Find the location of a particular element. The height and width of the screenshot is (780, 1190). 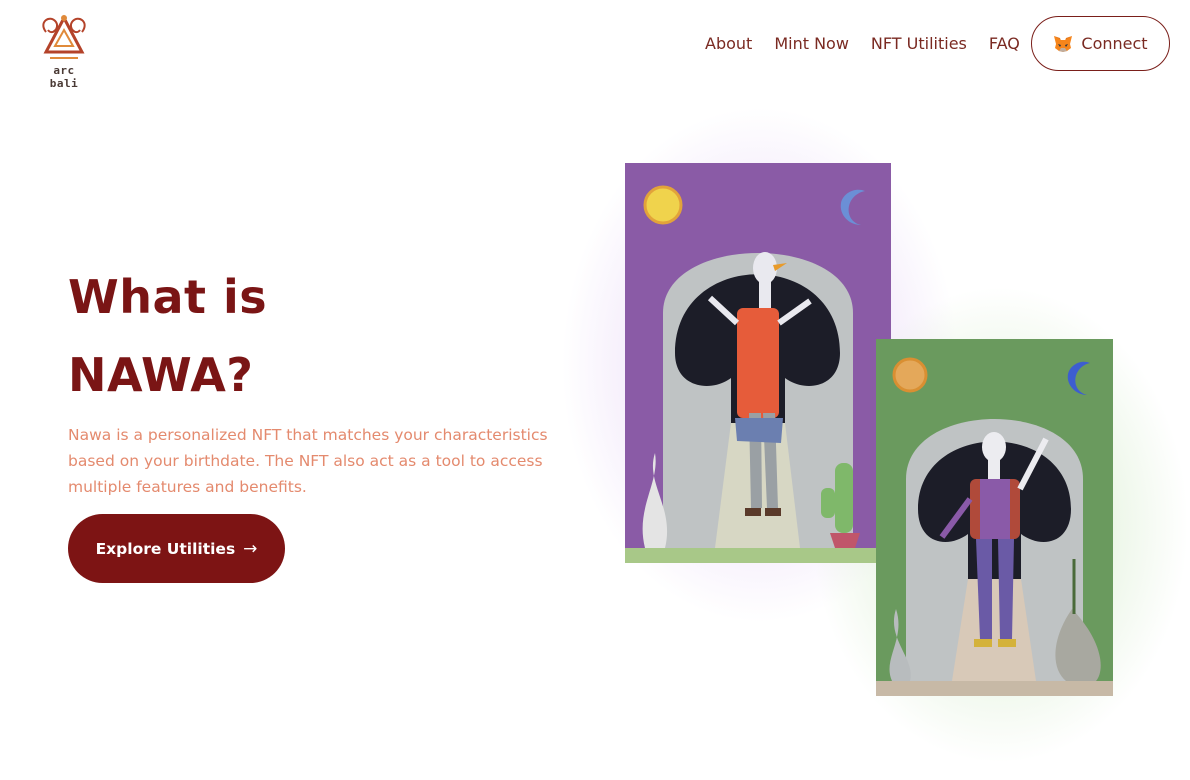

nawa-card-purple is located at coordinates (758, 363).